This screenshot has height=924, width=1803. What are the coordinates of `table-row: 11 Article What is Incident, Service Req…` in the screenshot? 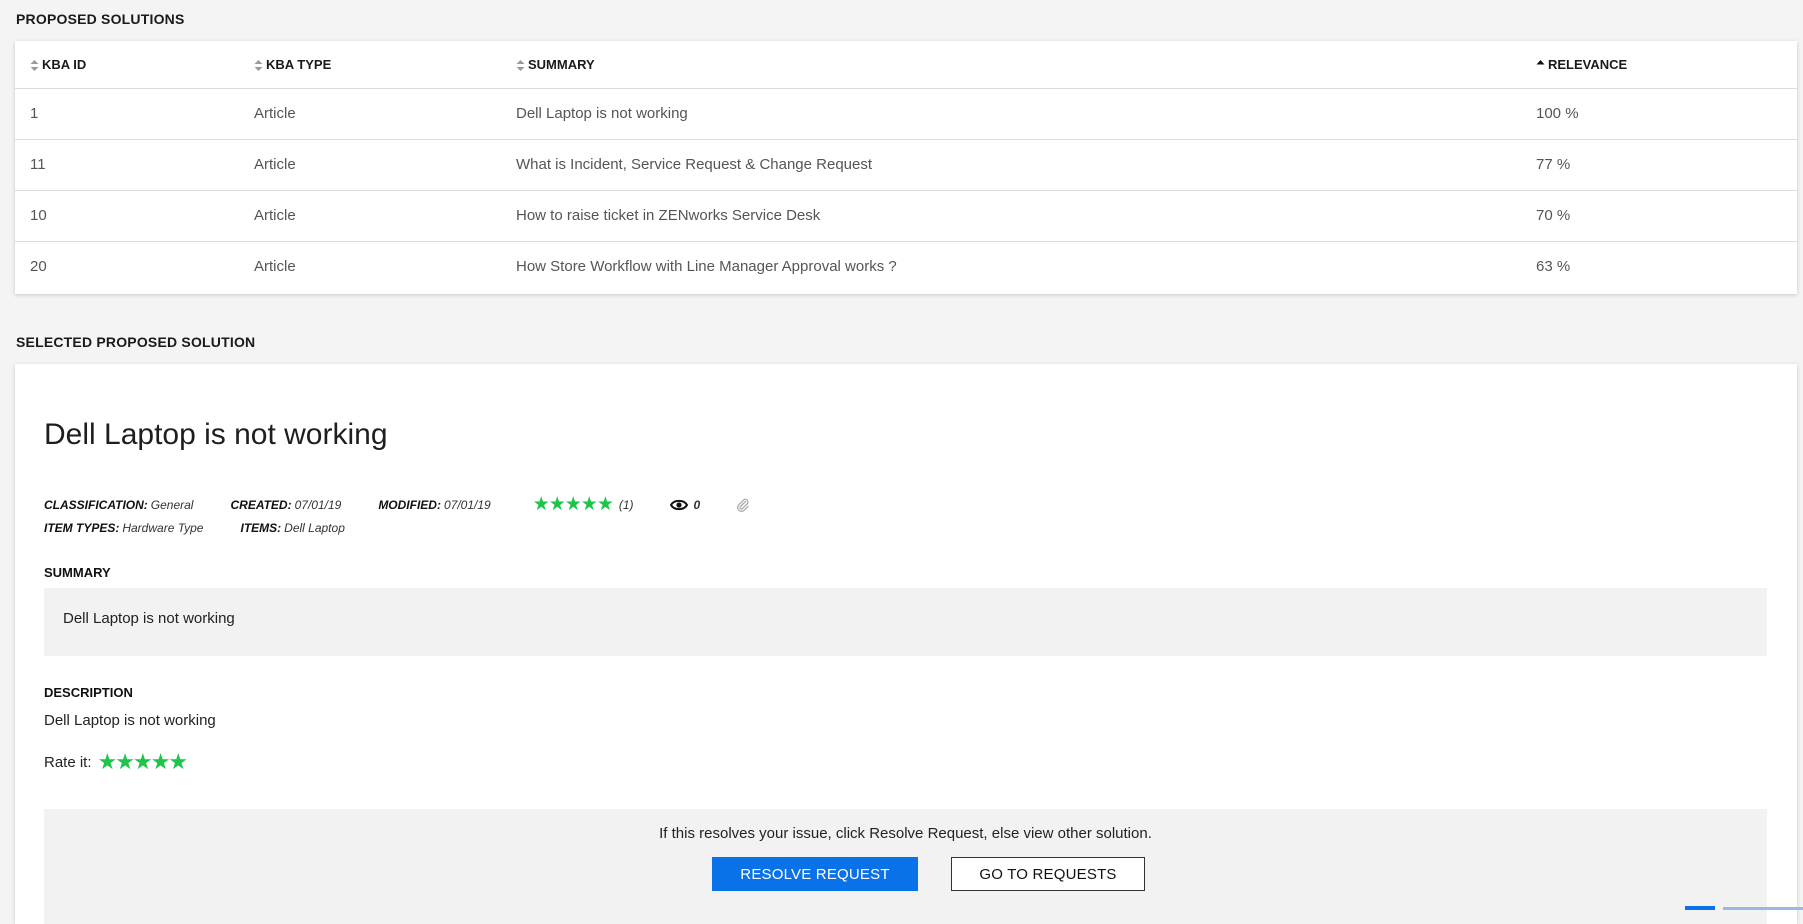 It's located at (906, 164).